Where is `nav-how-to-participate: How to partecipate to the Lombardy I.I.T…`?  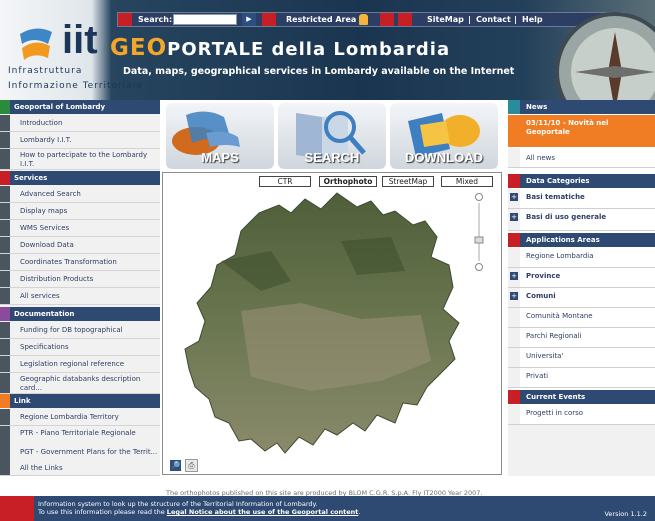
nav-how-to-participate: How to partecipate to the Lombardy I.I.T… is located at coordinates (80, 159).